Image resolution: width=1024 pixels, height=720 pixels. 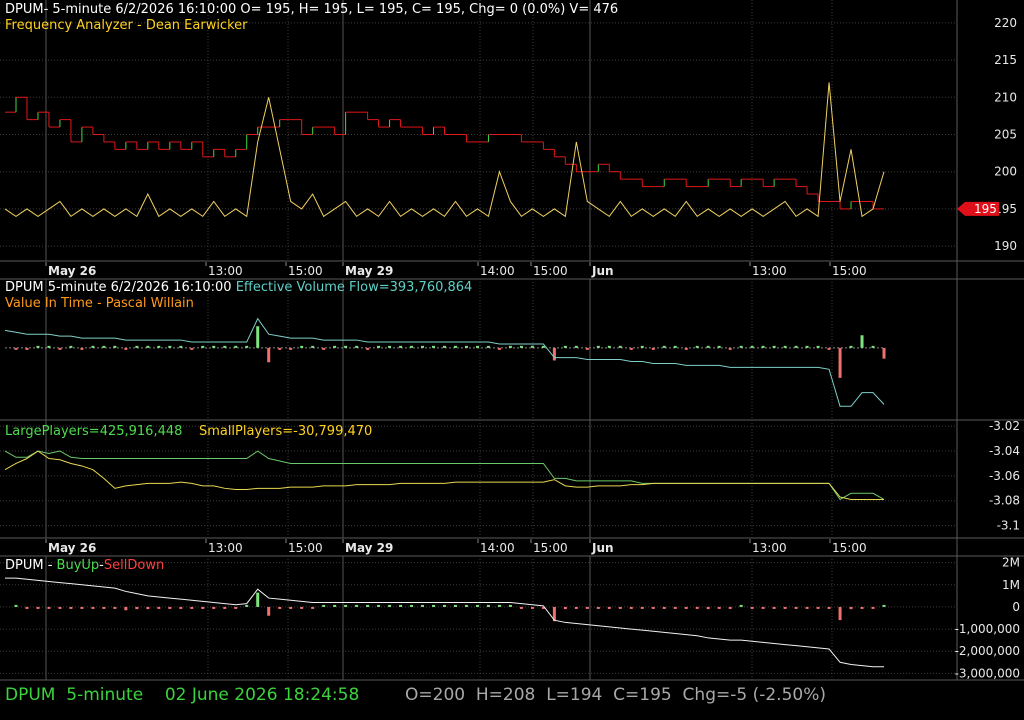 I want to click on buysell-tick-label: -2,000,000, so click(x=987, y=651).